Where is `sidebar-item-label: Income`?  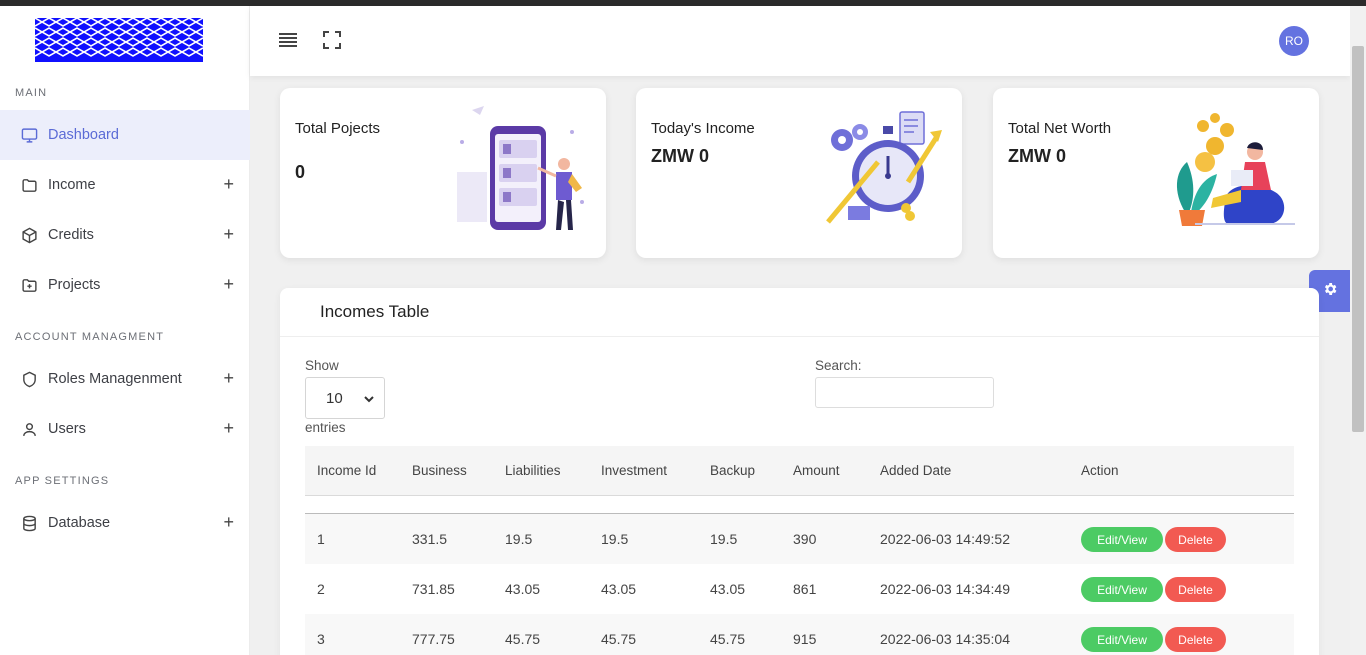
sidebar-item-label: Income is located at coordinates (72, 185).